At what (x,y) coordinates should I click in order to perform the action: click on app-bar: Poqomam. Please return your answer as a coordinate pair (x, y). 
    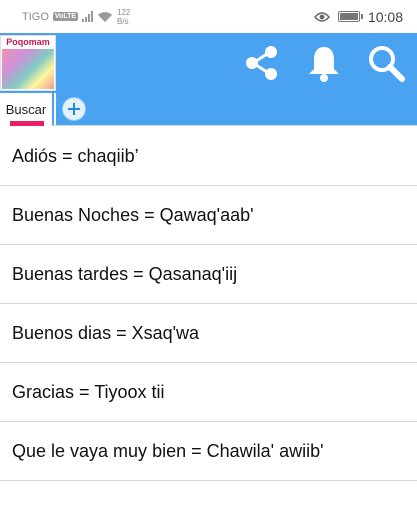
    Looking at the image, I should click on (208, 63).